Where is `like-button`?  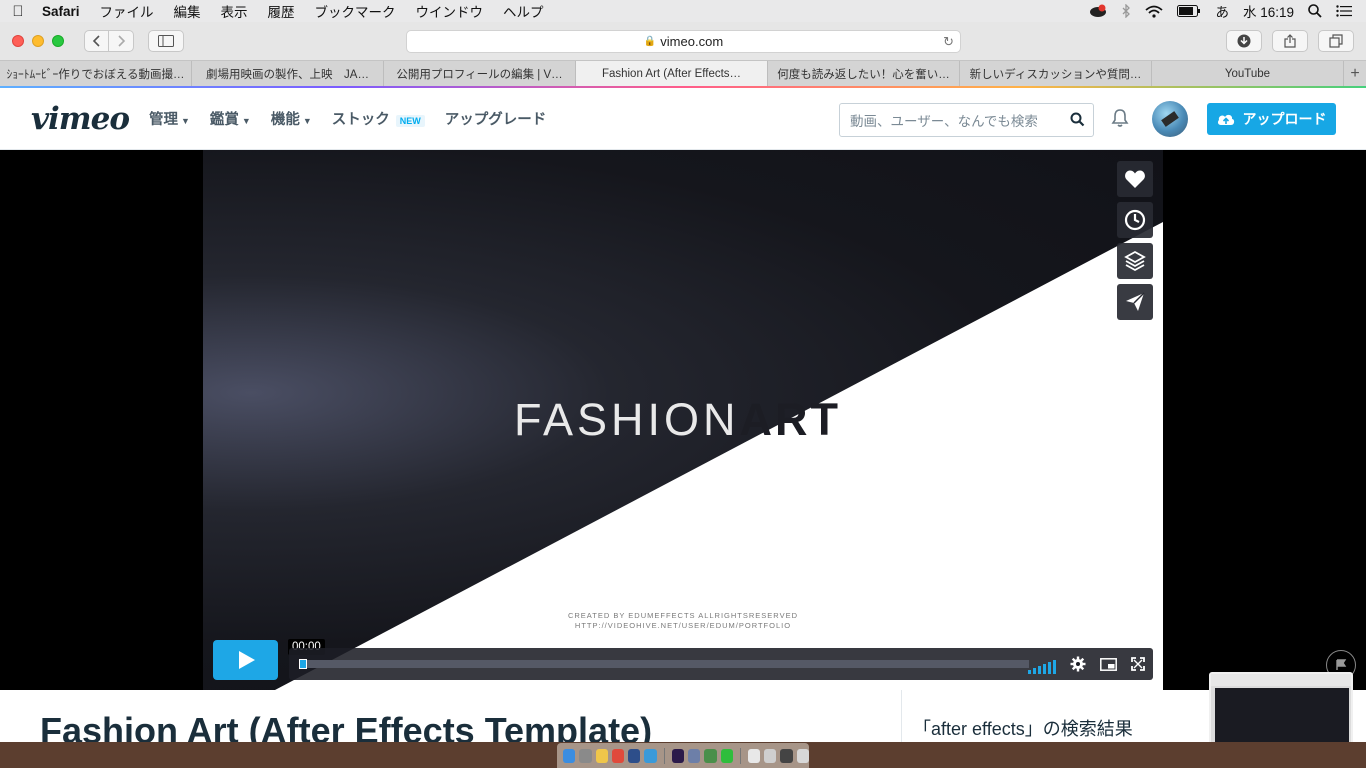
like-button is located at coordinates (1135, 179).